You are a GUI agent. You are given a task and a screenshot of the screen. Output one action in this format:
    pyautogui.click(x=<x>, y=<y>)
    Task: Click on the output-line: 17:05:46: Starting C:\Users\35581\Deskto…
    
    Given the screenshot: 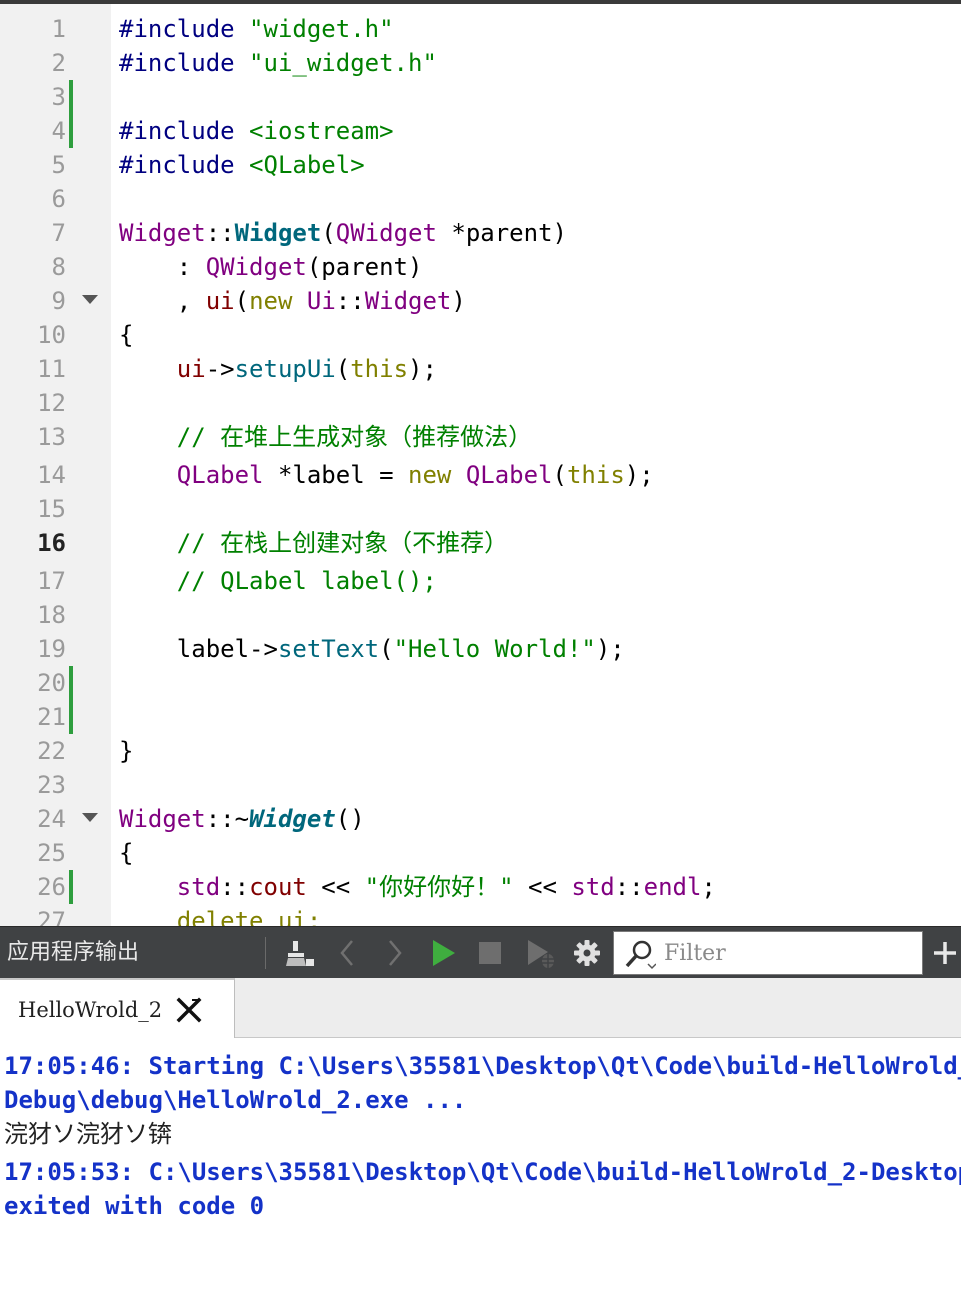 What is the action you would take?
    pyautogui.click(x=482, y=1066)
    